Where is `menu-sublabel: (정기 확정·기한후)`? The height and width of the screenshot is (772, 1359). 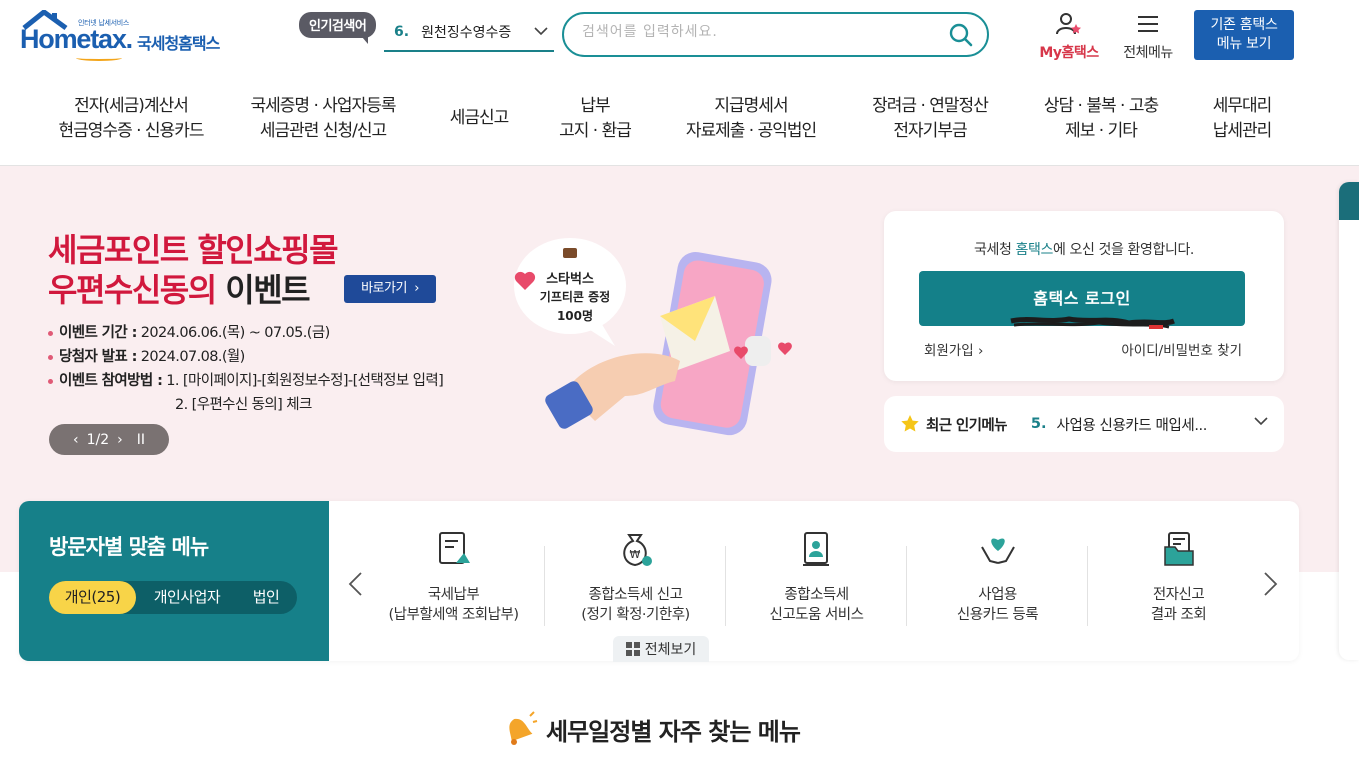 menu-sublabel: (정기 확정·기한후) is located at coordinates (635, 615).